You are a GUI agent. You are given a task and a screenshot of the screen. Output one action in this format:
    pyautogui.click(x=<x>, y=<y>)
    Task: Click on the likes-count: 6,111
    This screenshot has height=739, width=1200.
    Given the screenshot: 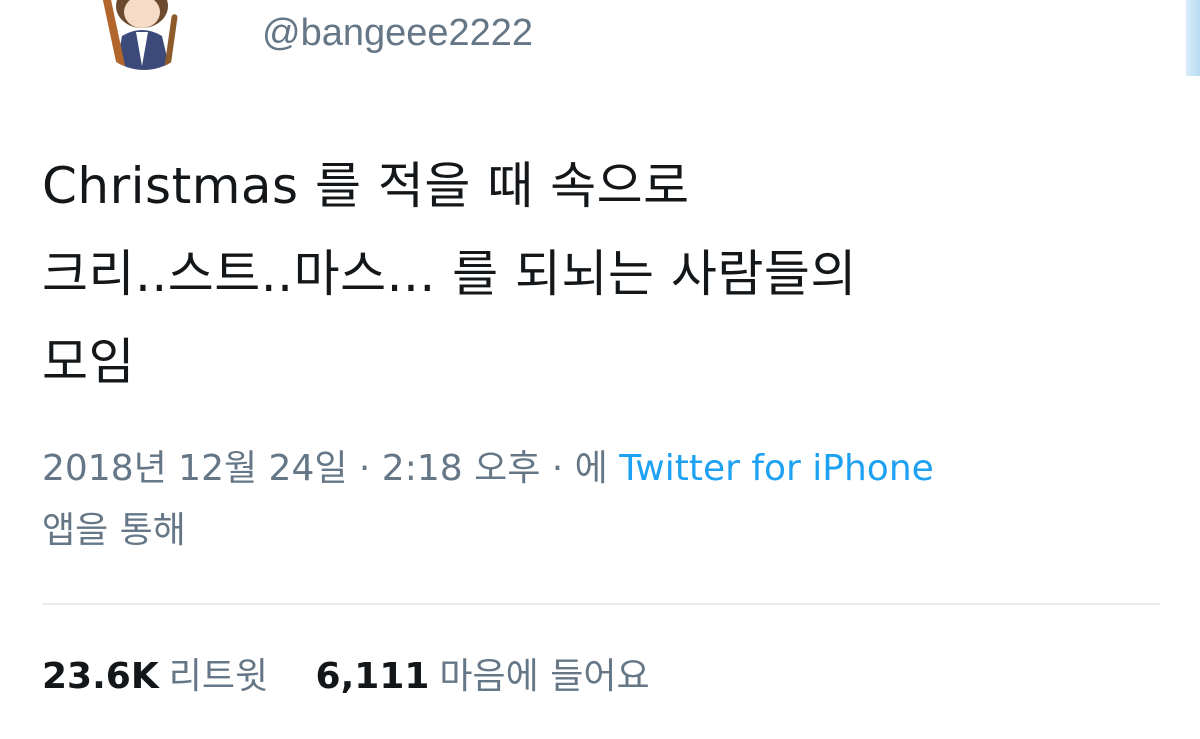 What is the action you would take?
    pyautogui.click(x=372, y=676)
    